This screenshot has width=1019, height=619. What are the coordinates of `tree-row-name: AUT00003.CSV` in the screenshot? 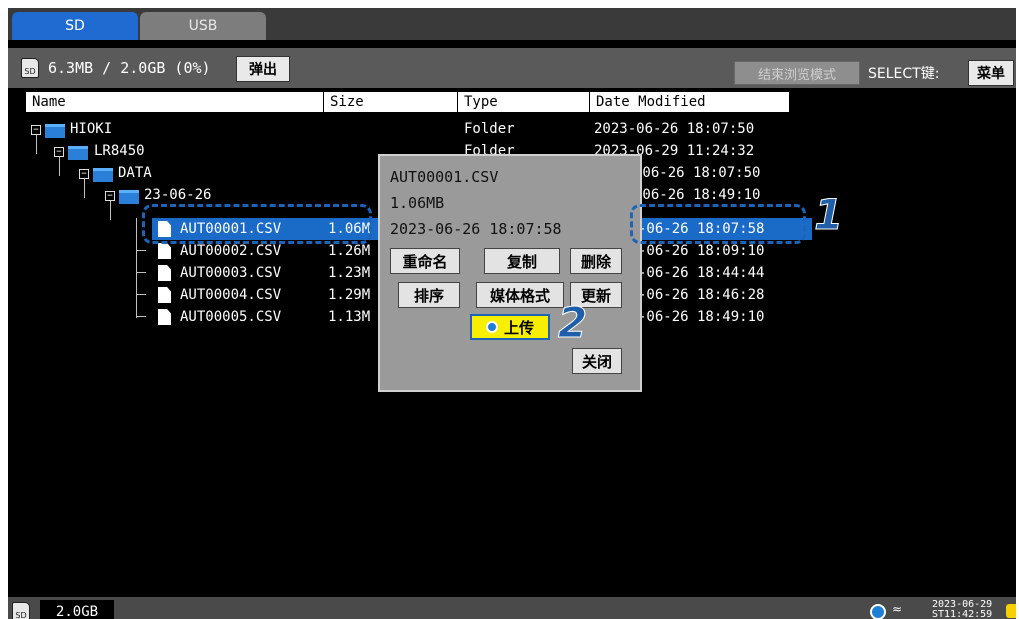 It's located at (230, 273).